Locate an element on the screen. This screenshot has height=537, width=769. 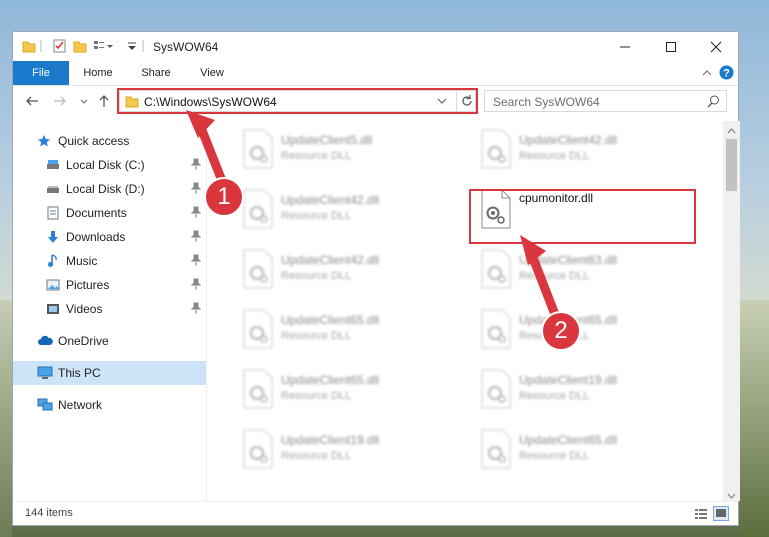
step-2-badge: 2 is located at coordinates (561, 331).